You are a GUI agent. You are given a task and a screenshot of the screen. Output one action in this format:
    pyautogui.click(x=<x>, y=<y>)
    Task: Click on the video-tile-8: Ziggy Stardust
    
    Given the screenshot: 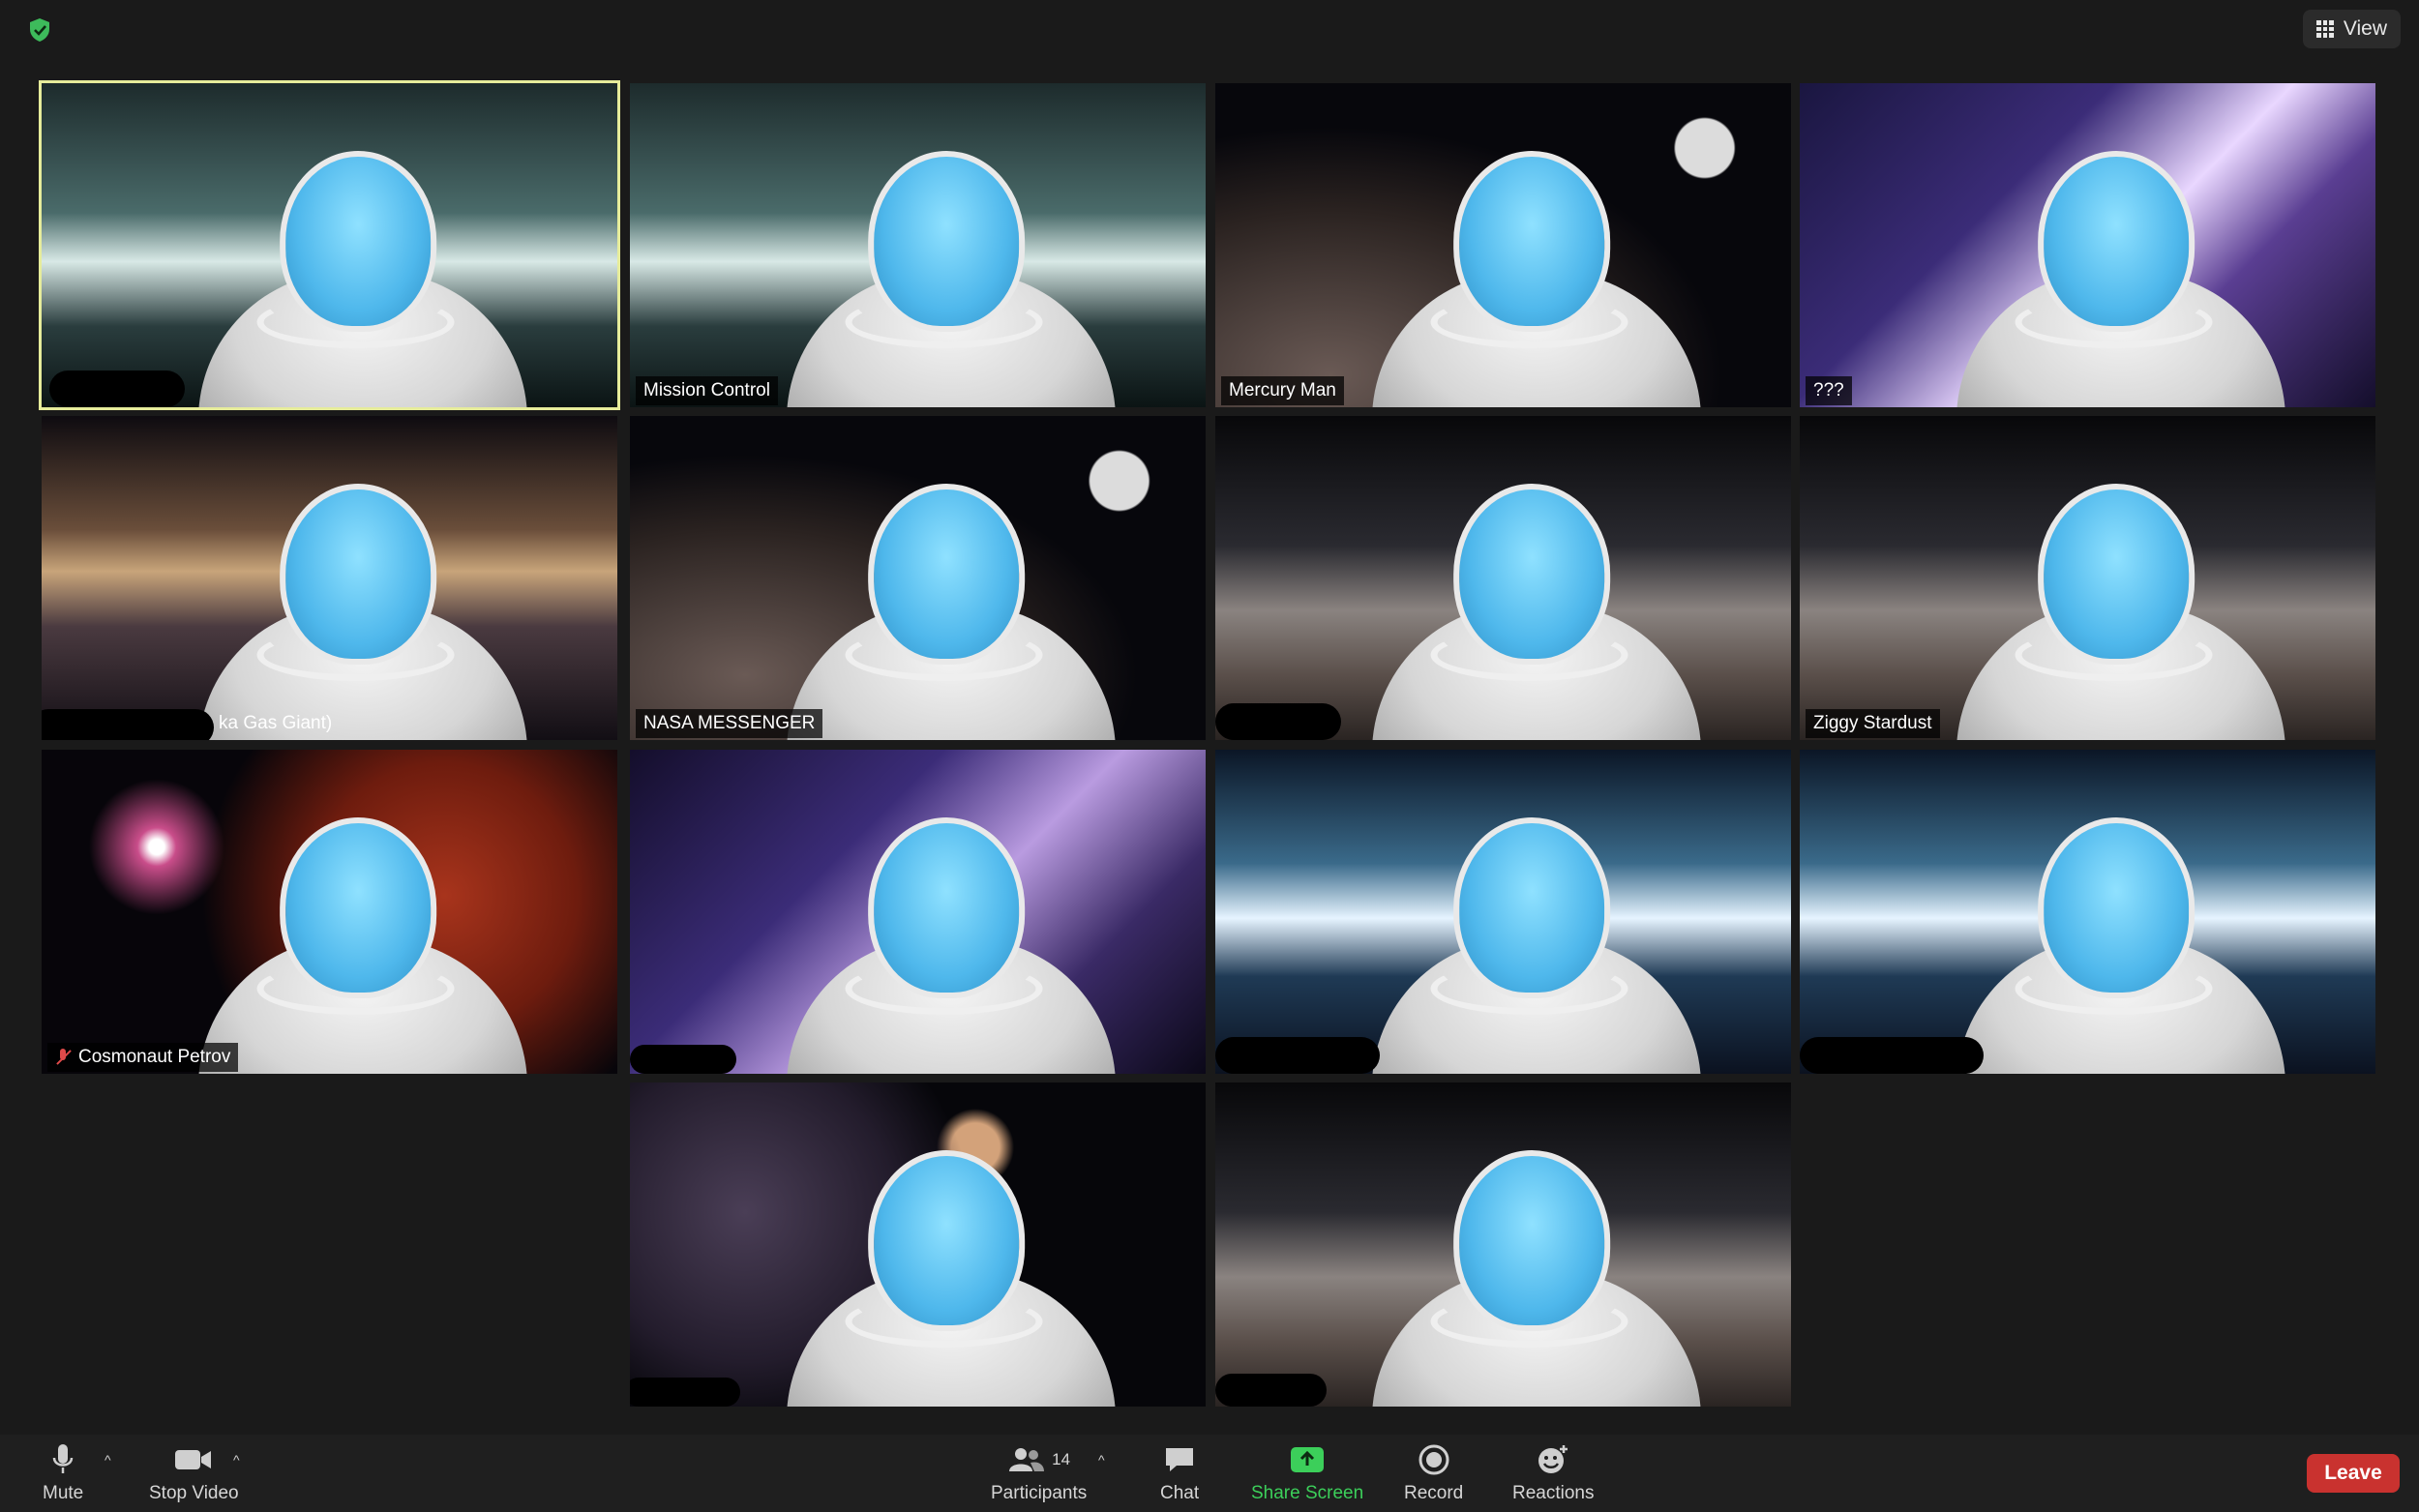 What is the action you would take?
    pyautogui.click(x=2087, y=578)
    